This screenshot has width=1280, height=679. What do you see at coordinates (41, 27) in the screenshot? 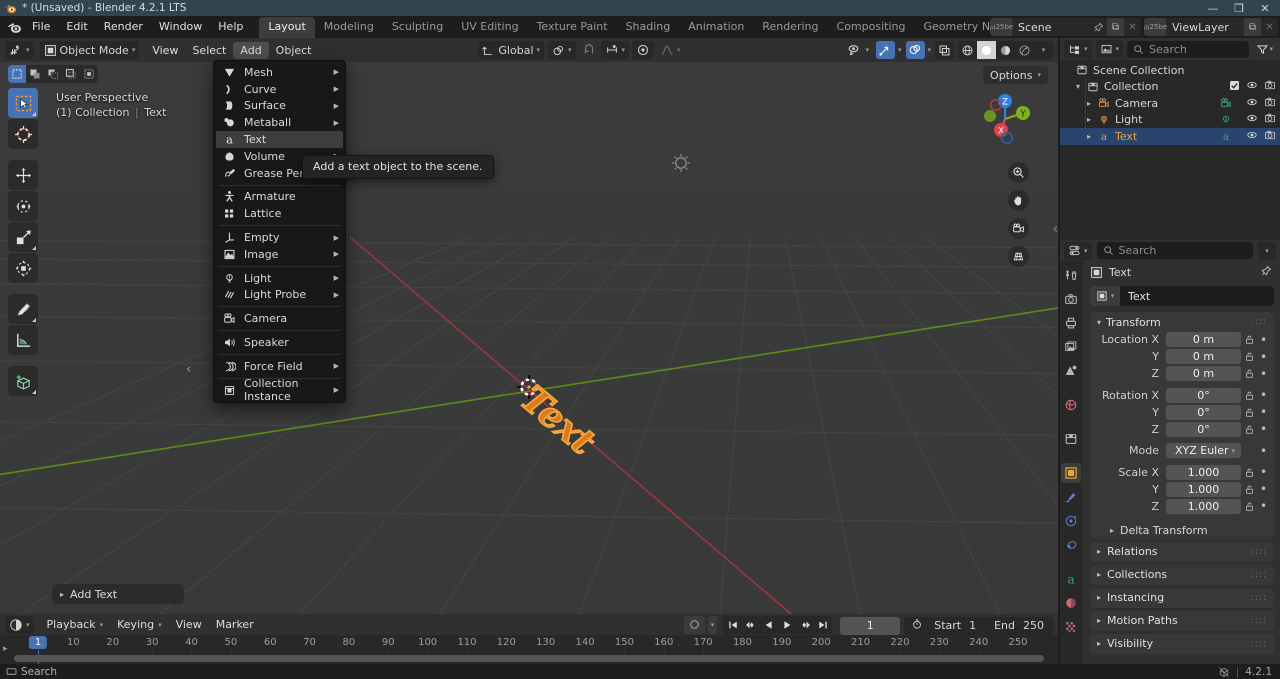
I see `menu-file: File` at bounding box center [41, 27].